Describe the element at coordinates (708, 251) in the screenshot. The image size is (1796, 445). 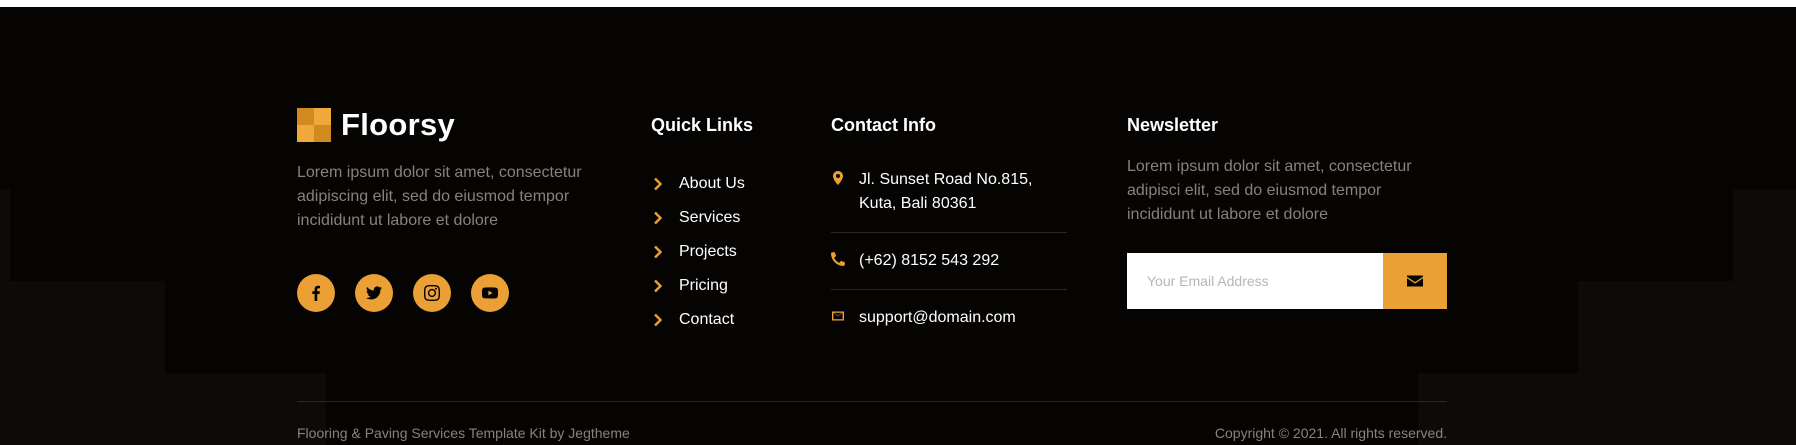
I see `quick-link-label: Projects` at that location.